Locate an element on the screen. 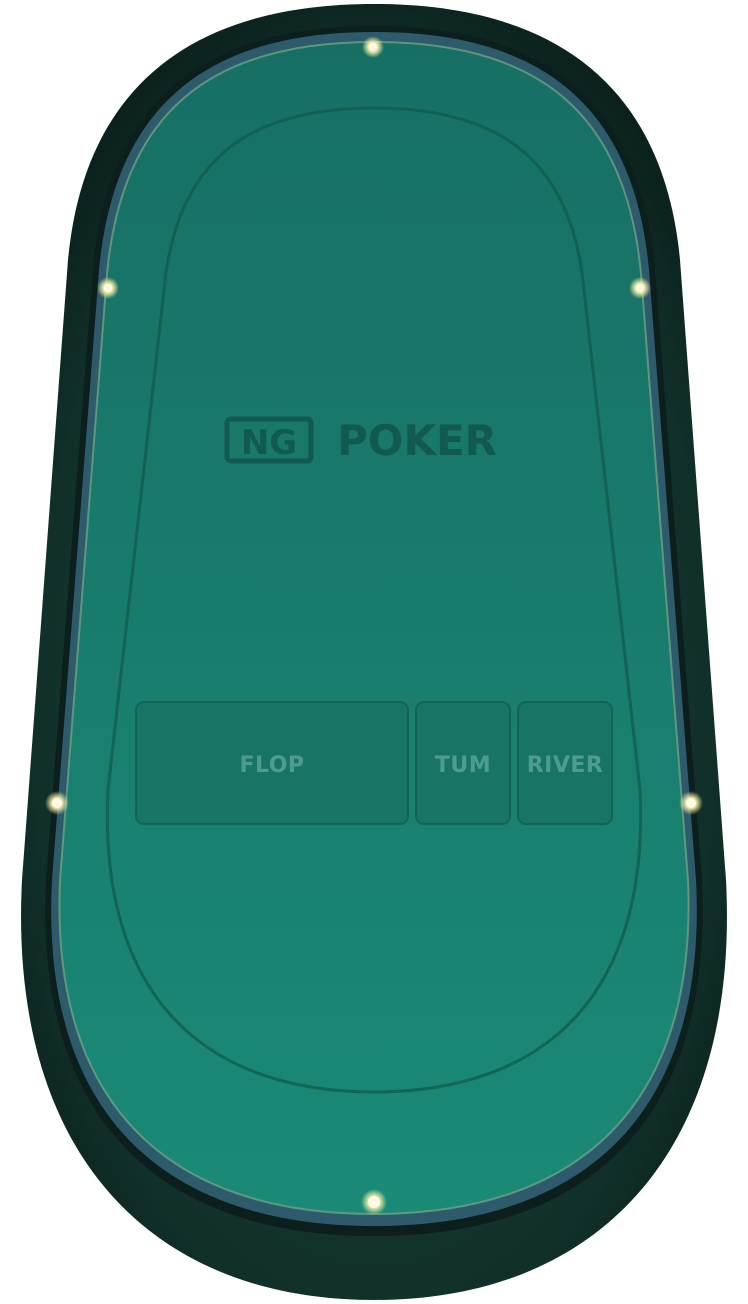 The width and height of the screenshot is (748, 1304). seat-light-upper-left is located at coordinates (108, 288).